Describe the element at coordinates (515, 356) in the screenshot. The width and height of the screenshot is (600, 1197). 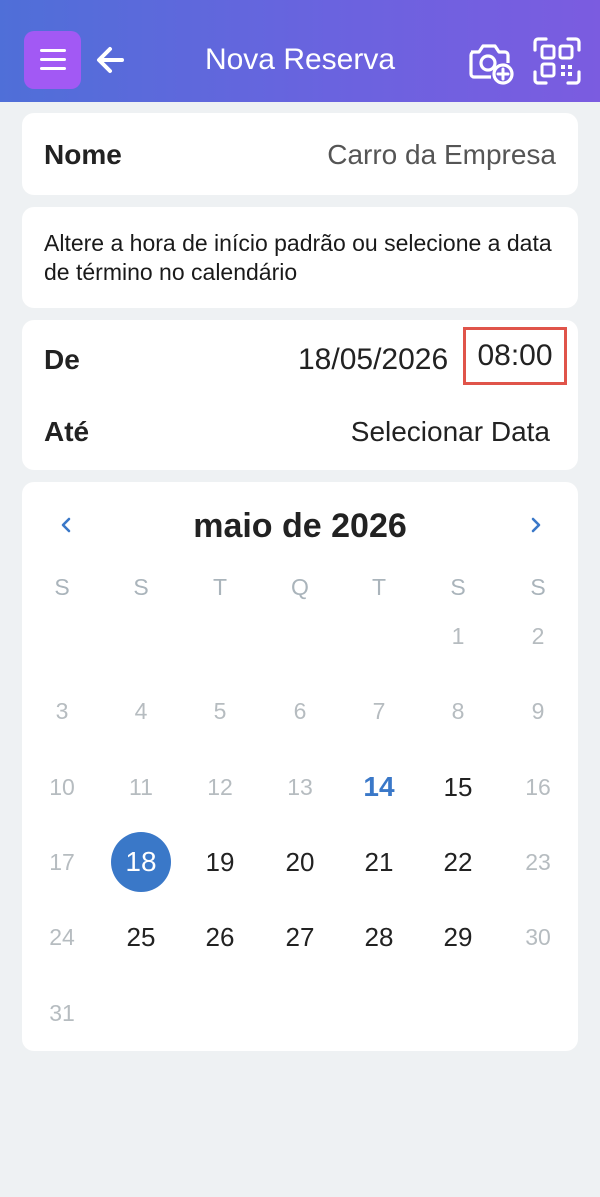
I see `from-time: 08:00` at that location.